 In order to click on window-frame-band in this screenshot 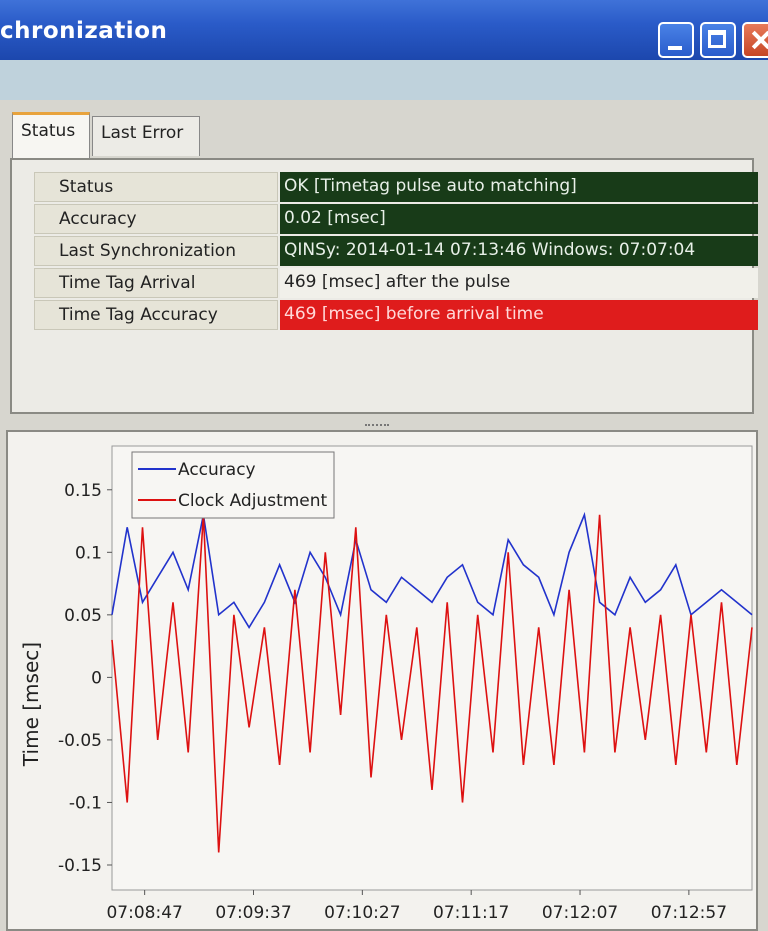, I will do `click(384, 80)`.